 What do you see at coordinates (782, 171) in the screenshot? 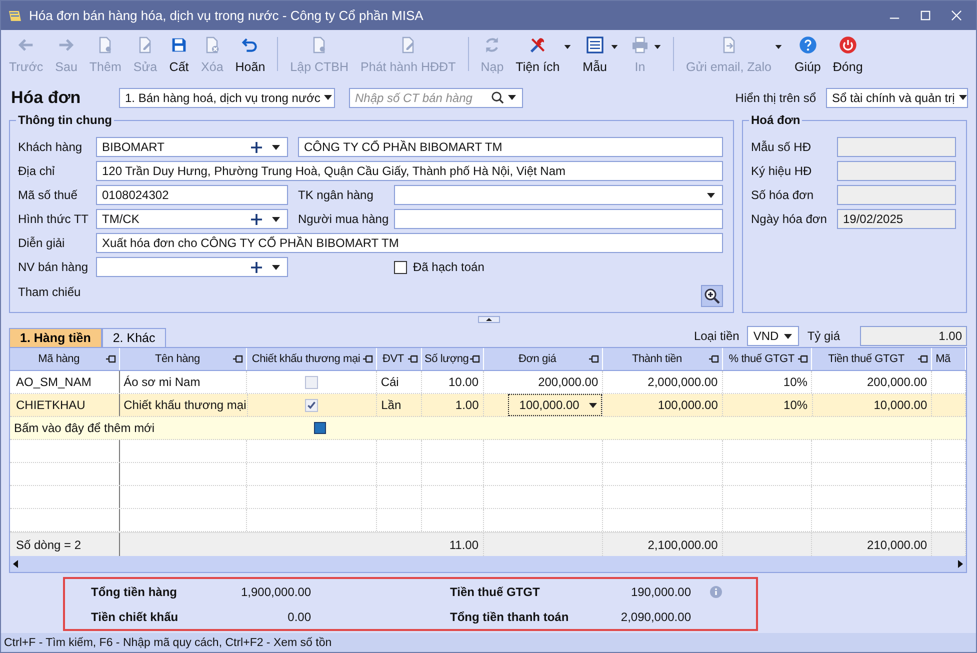
I see `field-label: Ký hiệu HĐ` at bounding box center [782, 171].